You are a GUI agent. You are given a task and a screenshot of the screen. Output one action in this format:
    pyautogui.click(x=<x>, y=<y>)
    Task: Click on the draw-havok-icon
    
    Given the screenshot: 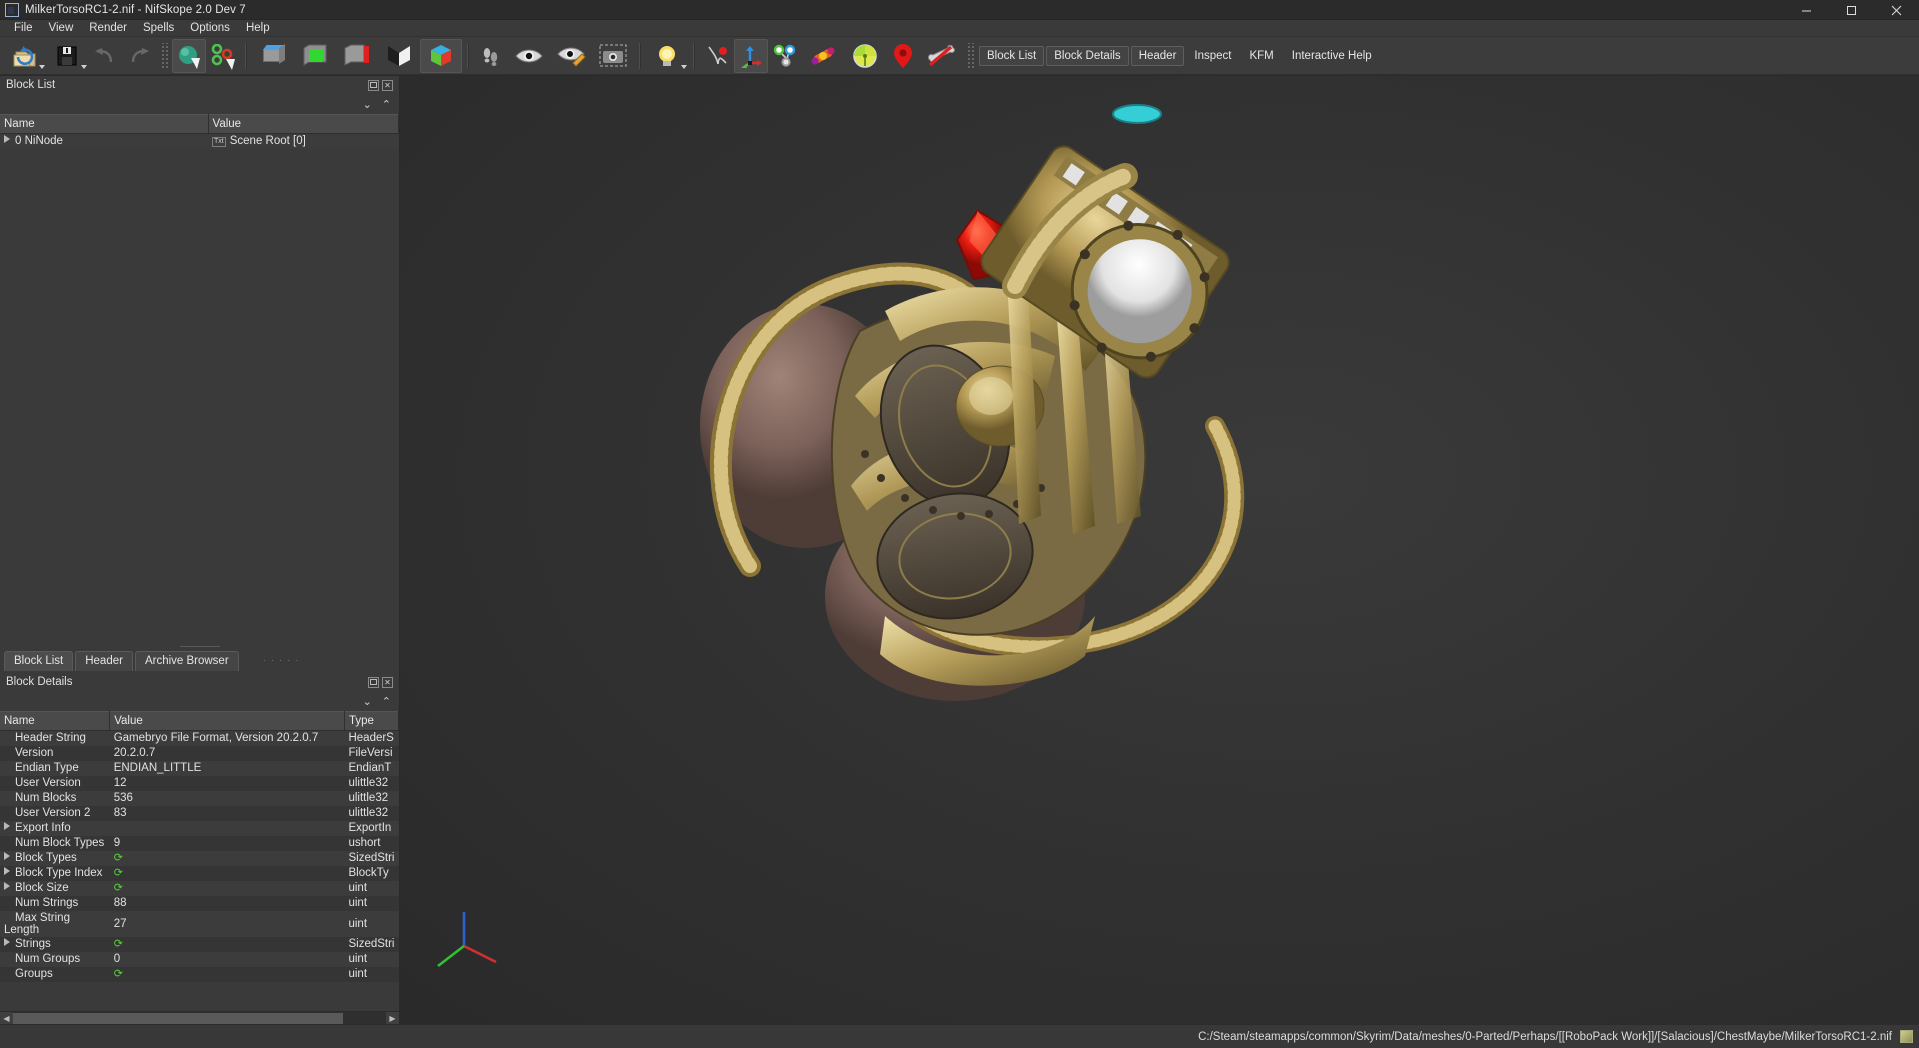 What is the action you would take?
    pyautogui.click(x=785, y=56)
    